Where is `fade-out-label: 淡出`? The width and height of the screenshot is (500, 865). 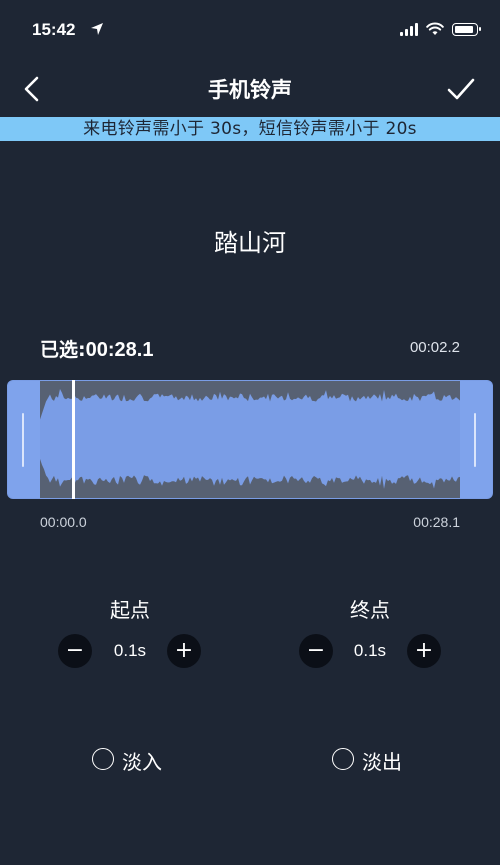 fade-out-label: 淡出 is located at coordinates (382, 760).